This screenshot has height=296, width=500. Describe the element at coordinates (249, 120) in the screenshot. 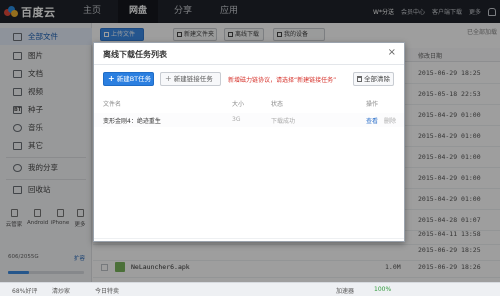

I see `task-row: 变形金刚4：绝迹重生 3G 下载成功 查看 删除` at that location.